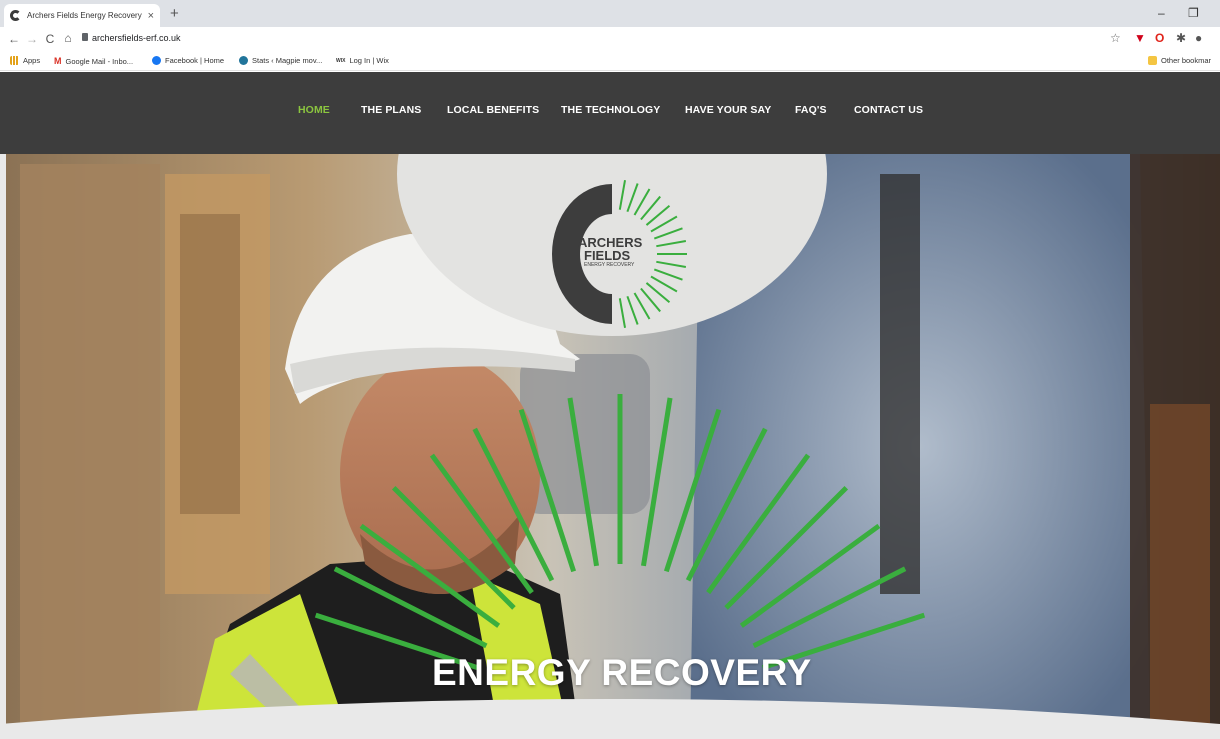  Describe the element at coordinates (1198, 38) in the screenshot. I see `profile-avatar-icon: ●` at that location.